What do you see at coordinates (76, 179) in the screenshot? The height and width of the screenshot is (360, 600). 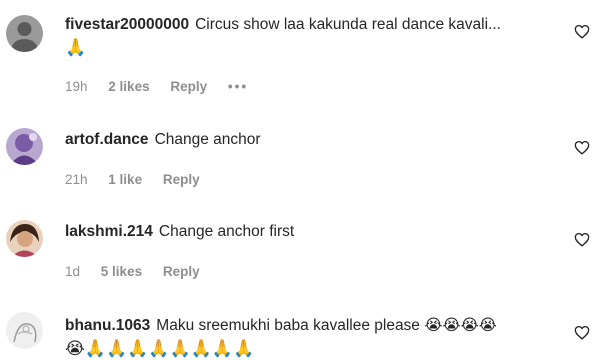 I see `comment-time: 21h` at bounding box center [76, 179].